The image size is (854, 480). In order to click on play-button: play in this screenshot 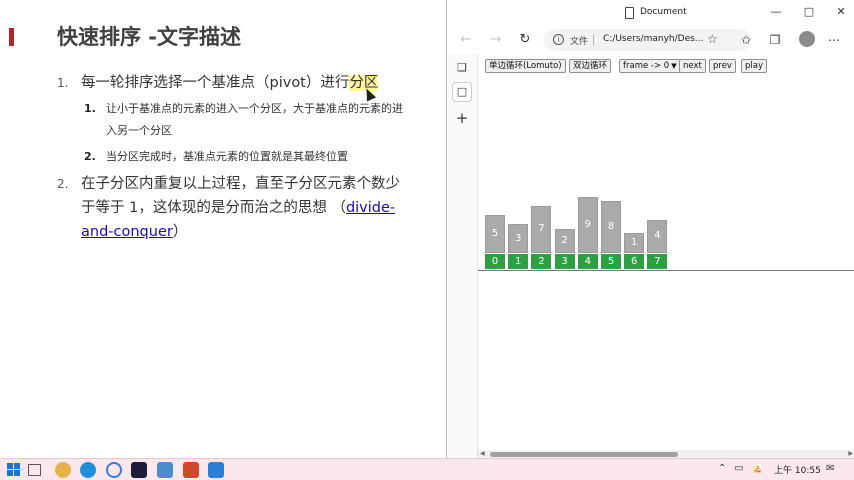, I will do `click(754, 66)`.